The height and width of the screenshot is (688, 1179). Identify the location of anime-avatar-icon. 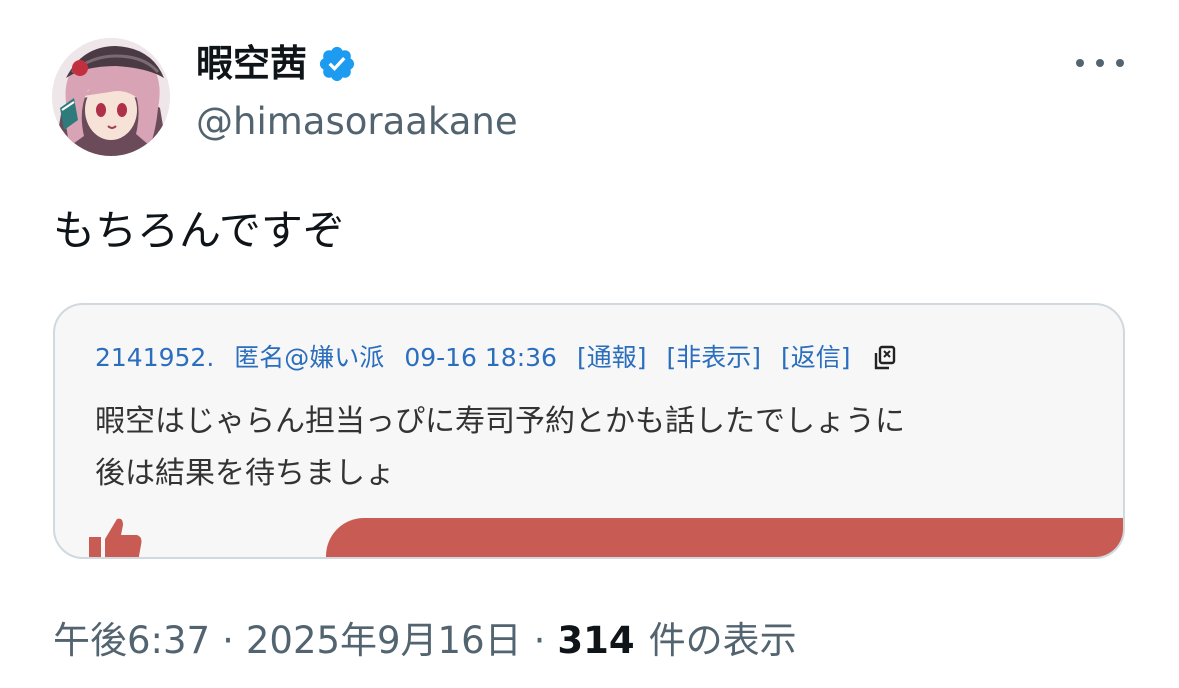
(111, 97).